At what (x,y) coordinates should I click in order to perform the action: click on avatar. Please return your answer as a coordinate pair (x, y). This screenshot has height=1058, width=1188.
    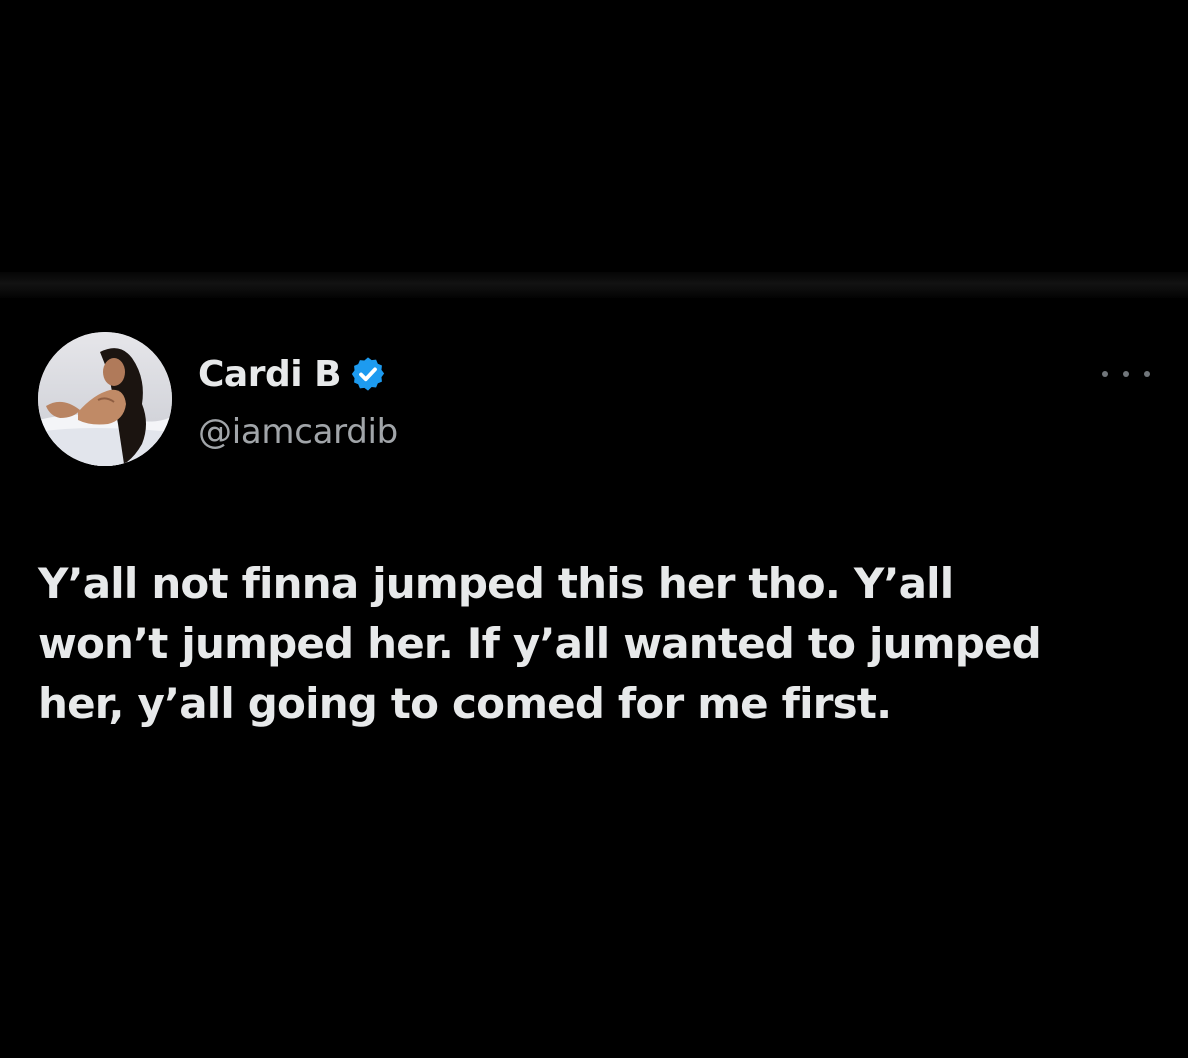
    Looking at the image, I should click on (105, 399).